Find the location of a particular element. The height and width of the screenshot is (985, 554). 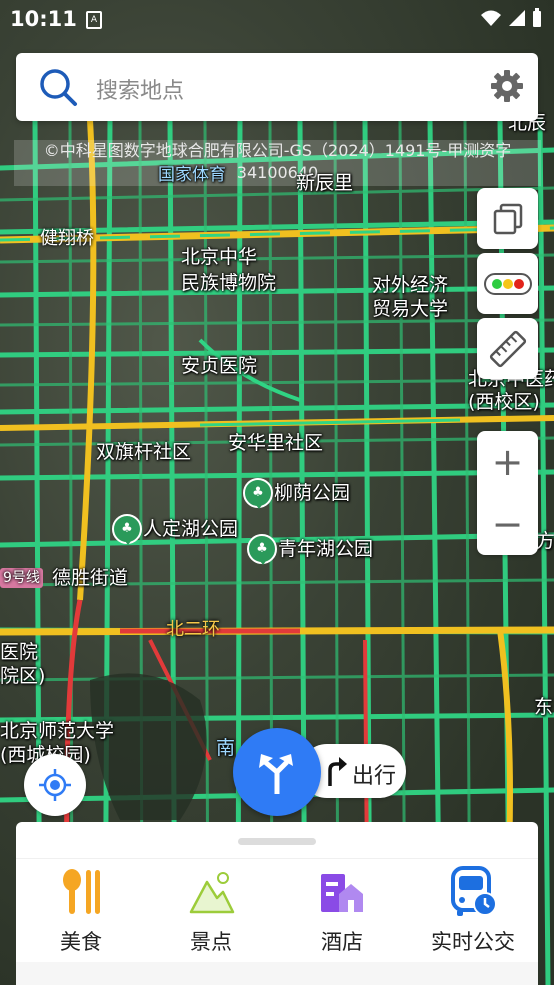

scenic-icon is located at coordinates (212, 893).